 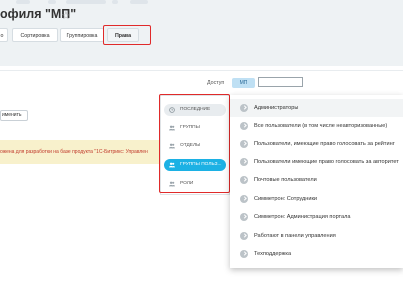 I want to click on access-input, so click(x=280, y=82).